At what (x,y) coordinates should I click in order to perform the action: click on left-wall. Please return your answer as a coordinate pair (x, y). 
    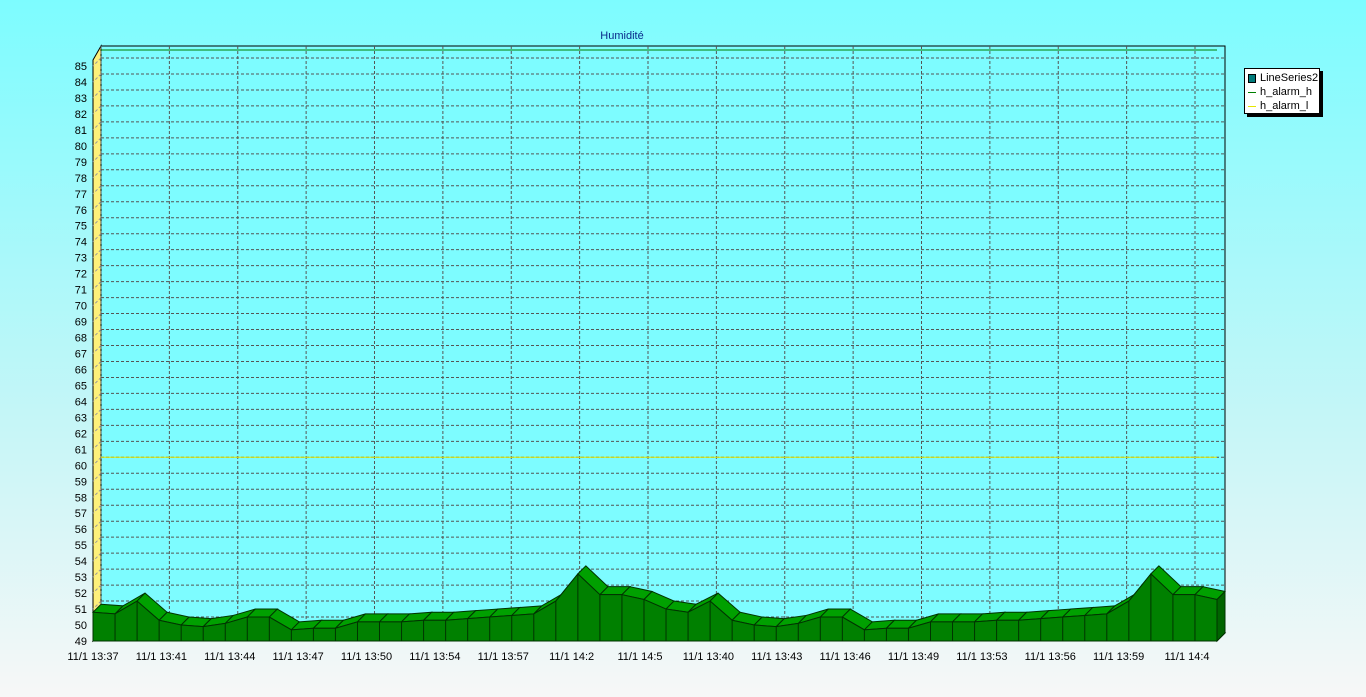
    Looking at the image, I should click on (97, 343).